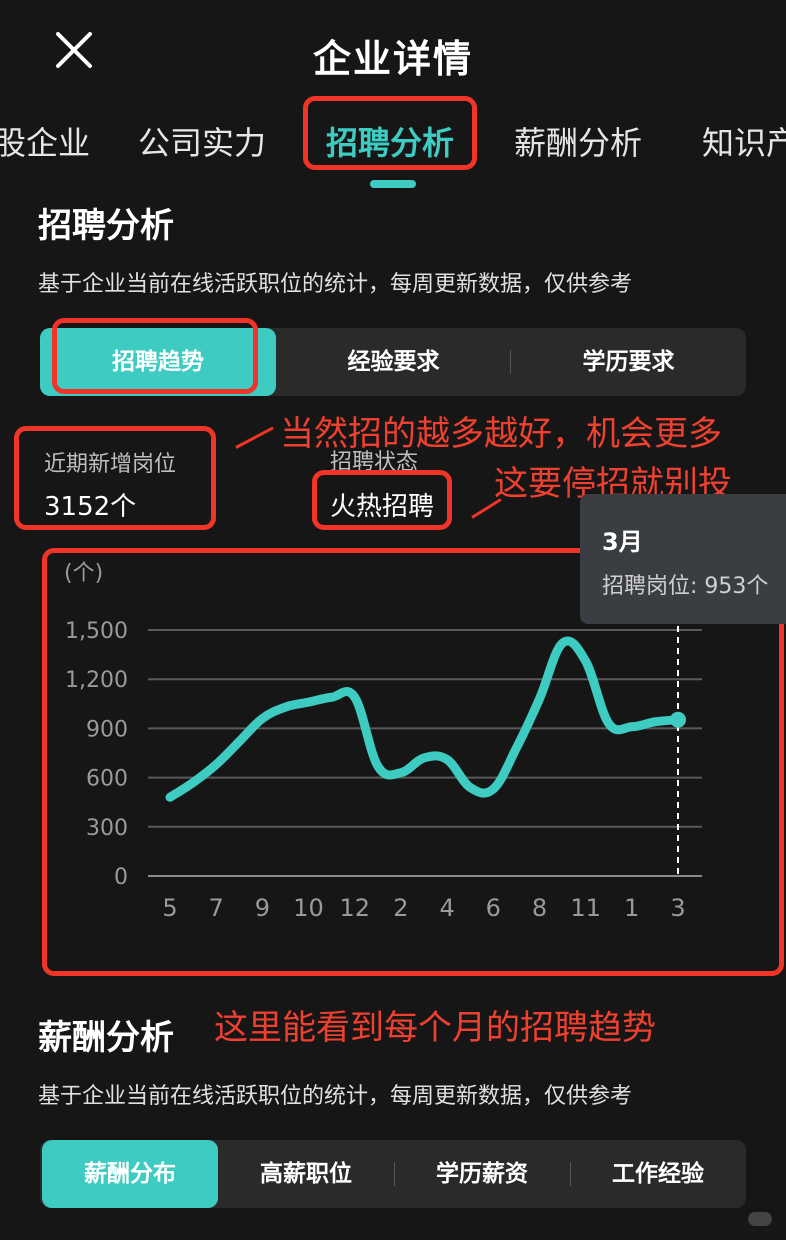 This screenshot has width=786, height=1240. Describe the element at coordinates (382, 500) in the screenshot. I see `annotation-box-status` at that location.